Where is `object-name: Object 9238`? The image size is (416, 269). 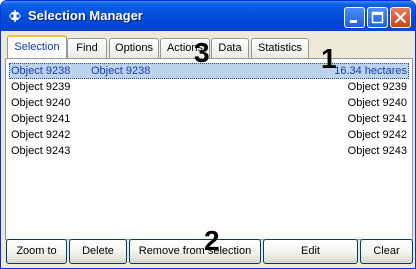
object-name: Object 9238 is located at coordinates (41, 71).